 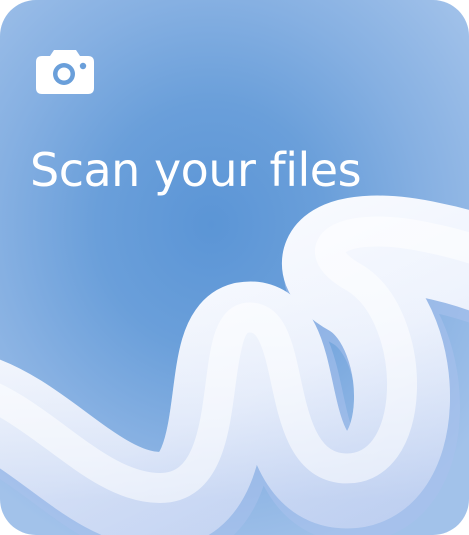 What do you see at coordinates (65, 72) in the screenshot?
I see `camera-icon` at bounding box center [65, 72].